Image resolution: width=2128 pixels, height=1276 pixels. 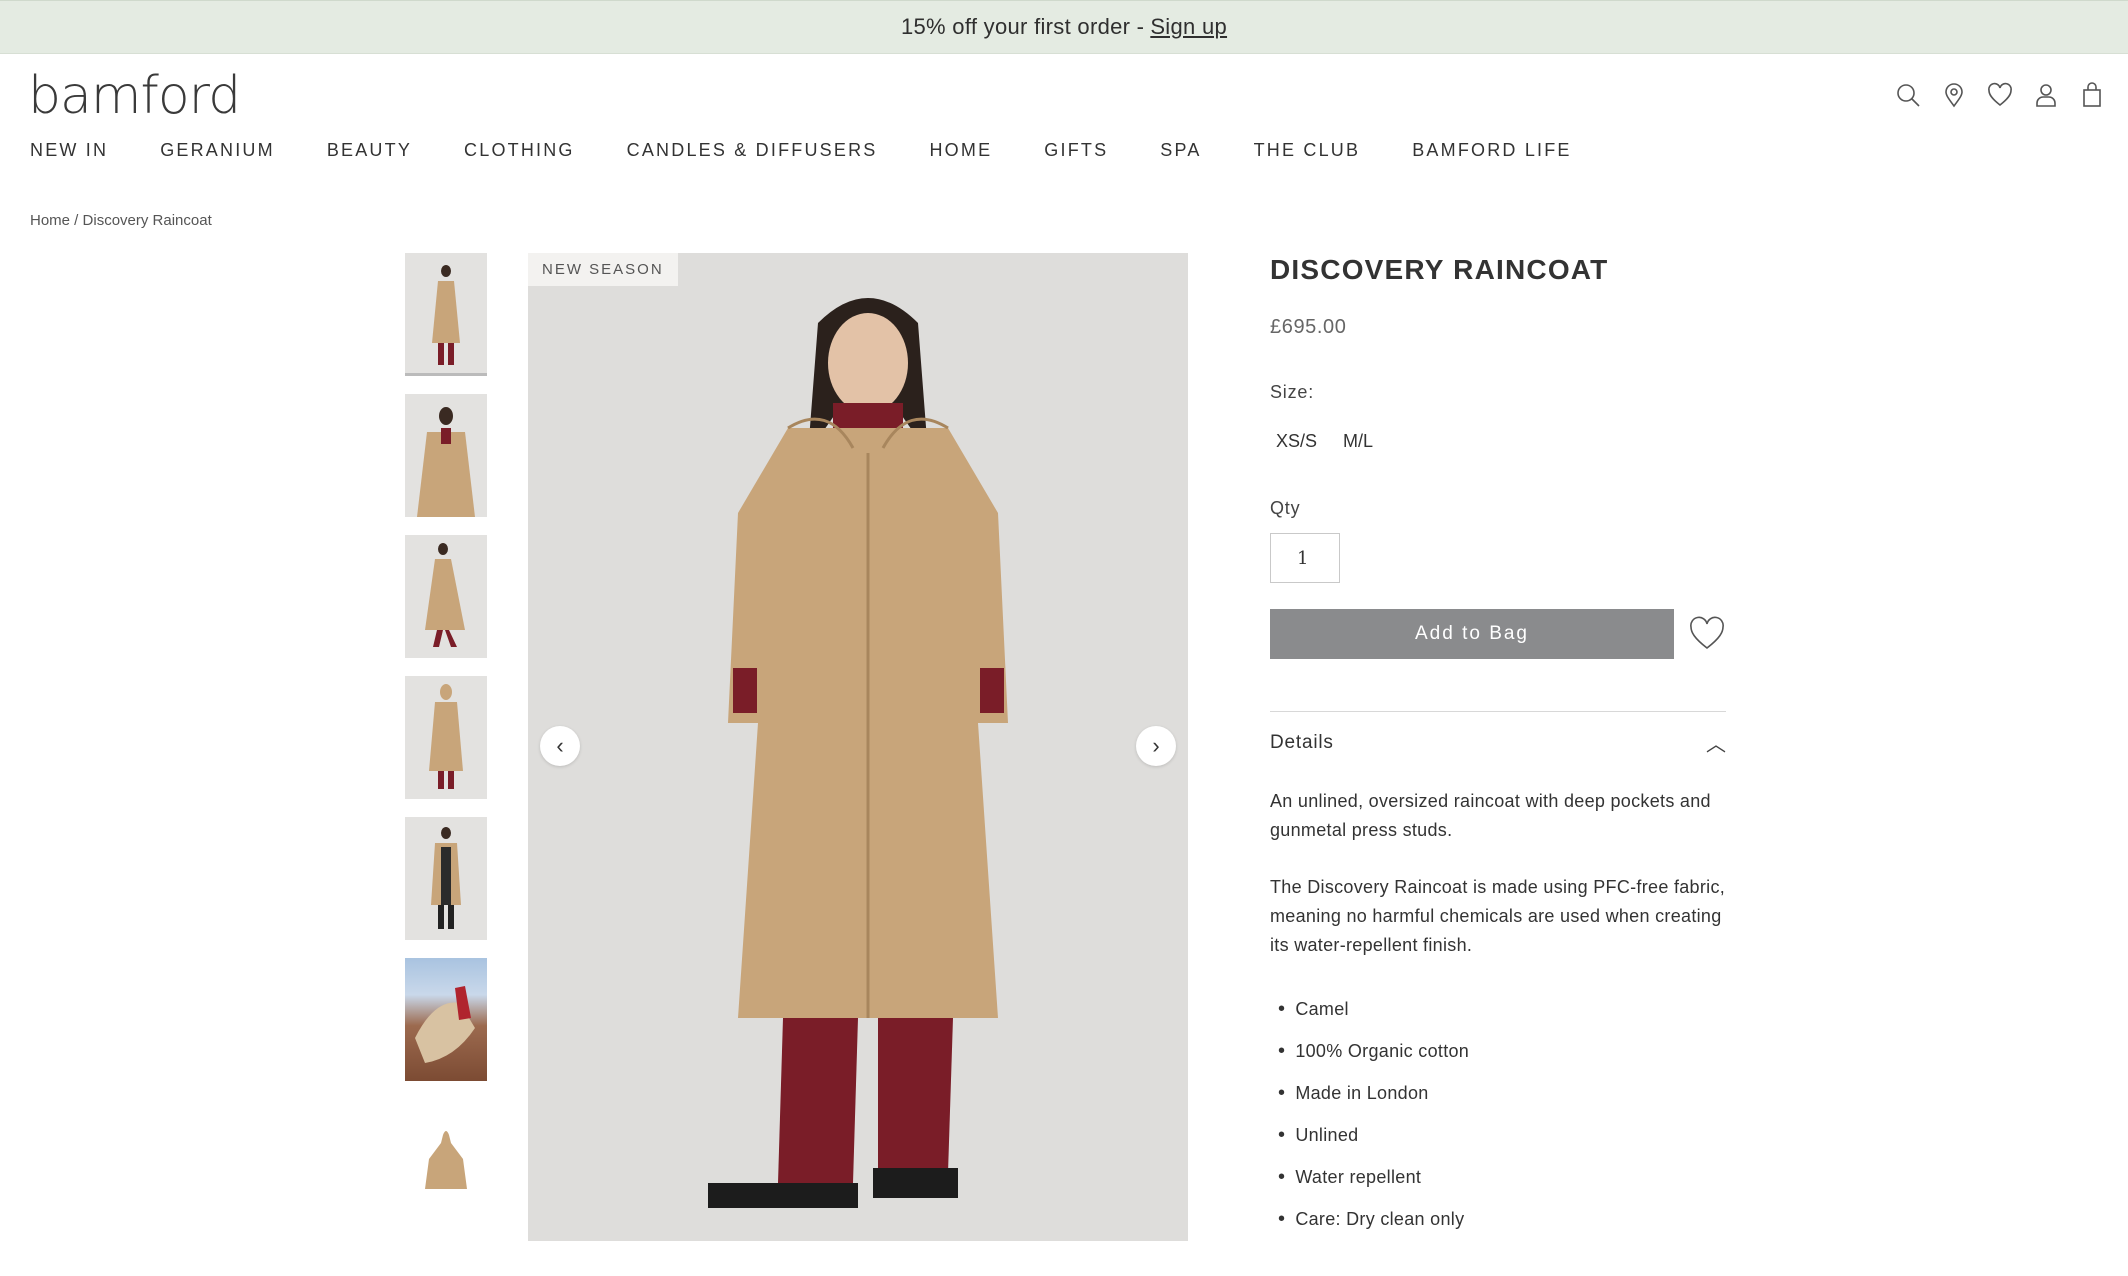 I want to click on feature-item: Made in London, so click(x=1498, y=1093).